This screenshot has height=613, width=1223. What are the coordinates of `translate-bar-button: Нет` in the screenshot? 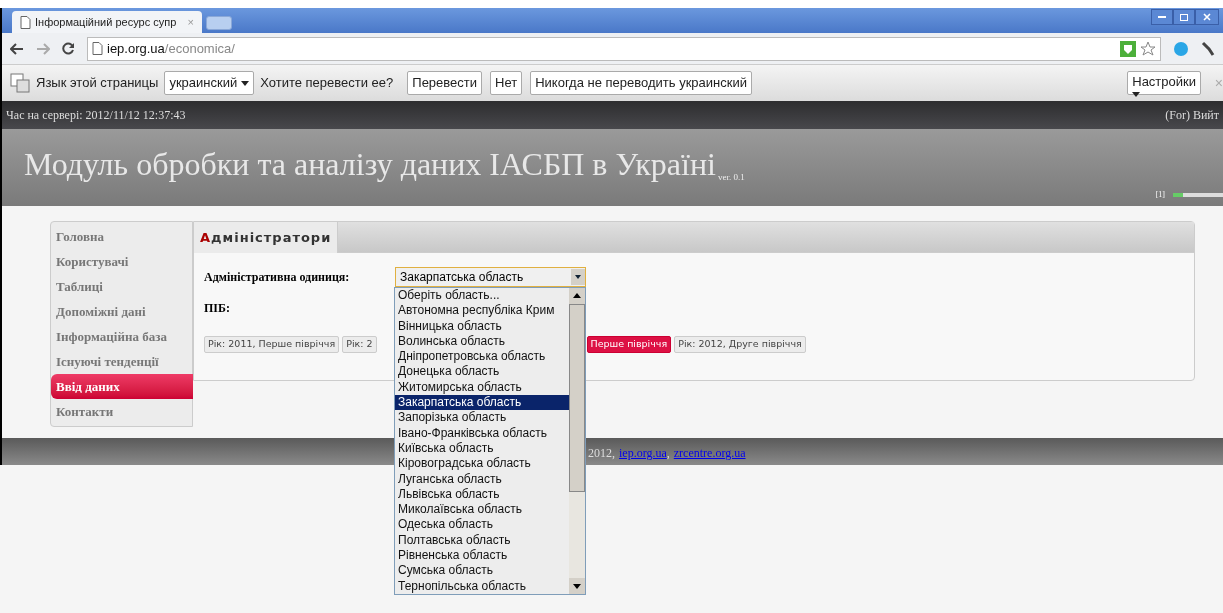 It's located at (506, 83).